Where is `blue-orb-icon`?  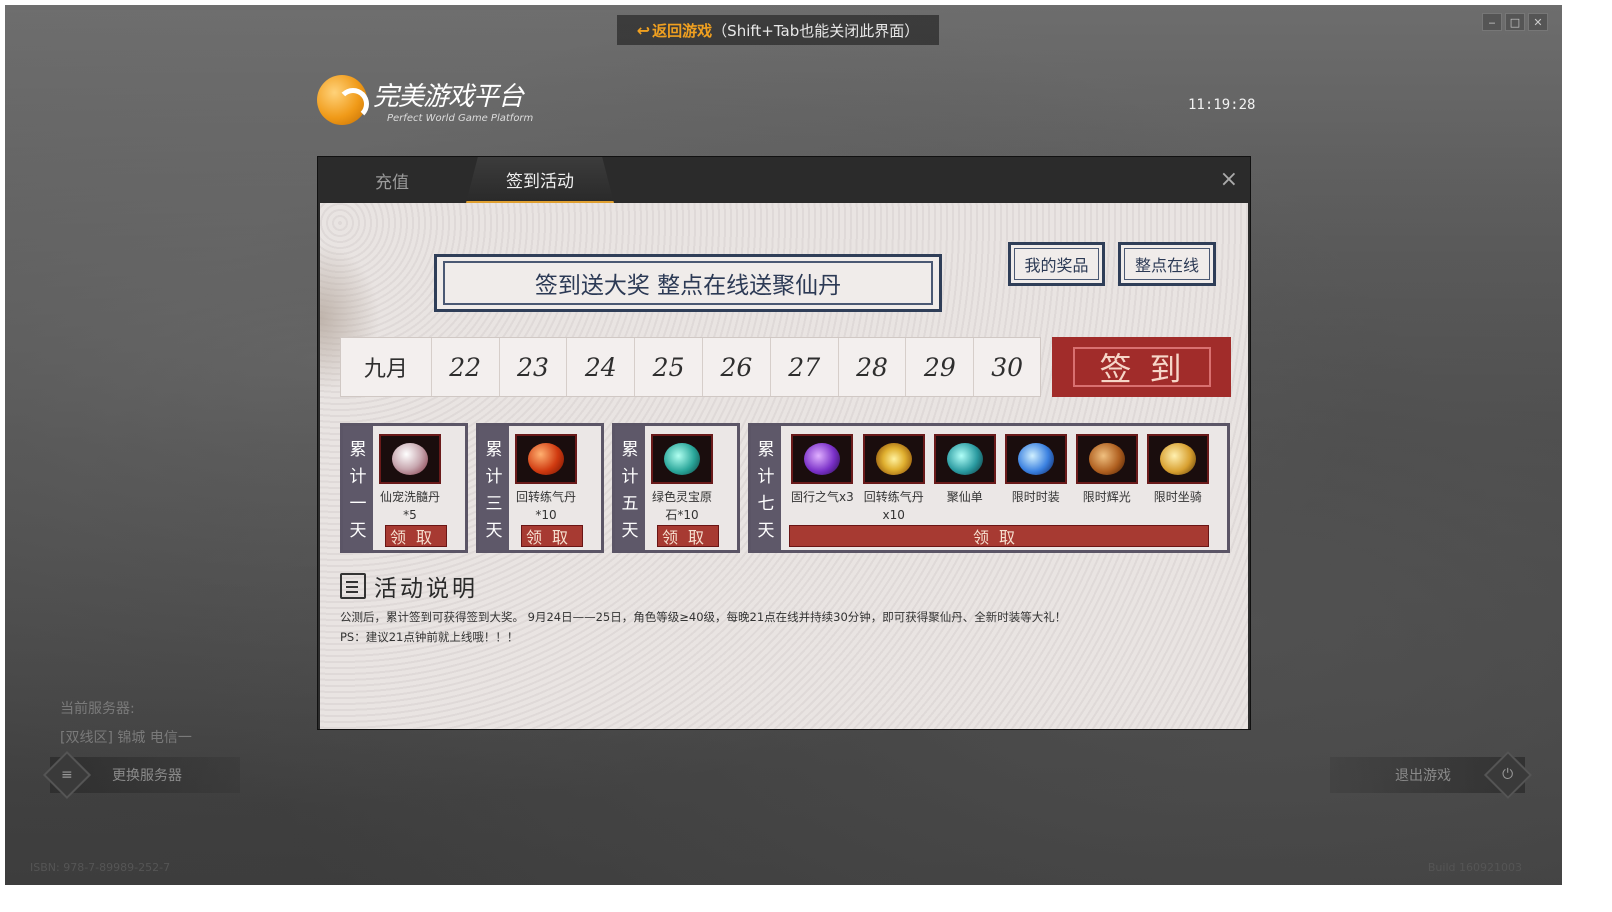
blue-orb-icon is located at coordinates (1035, 459).